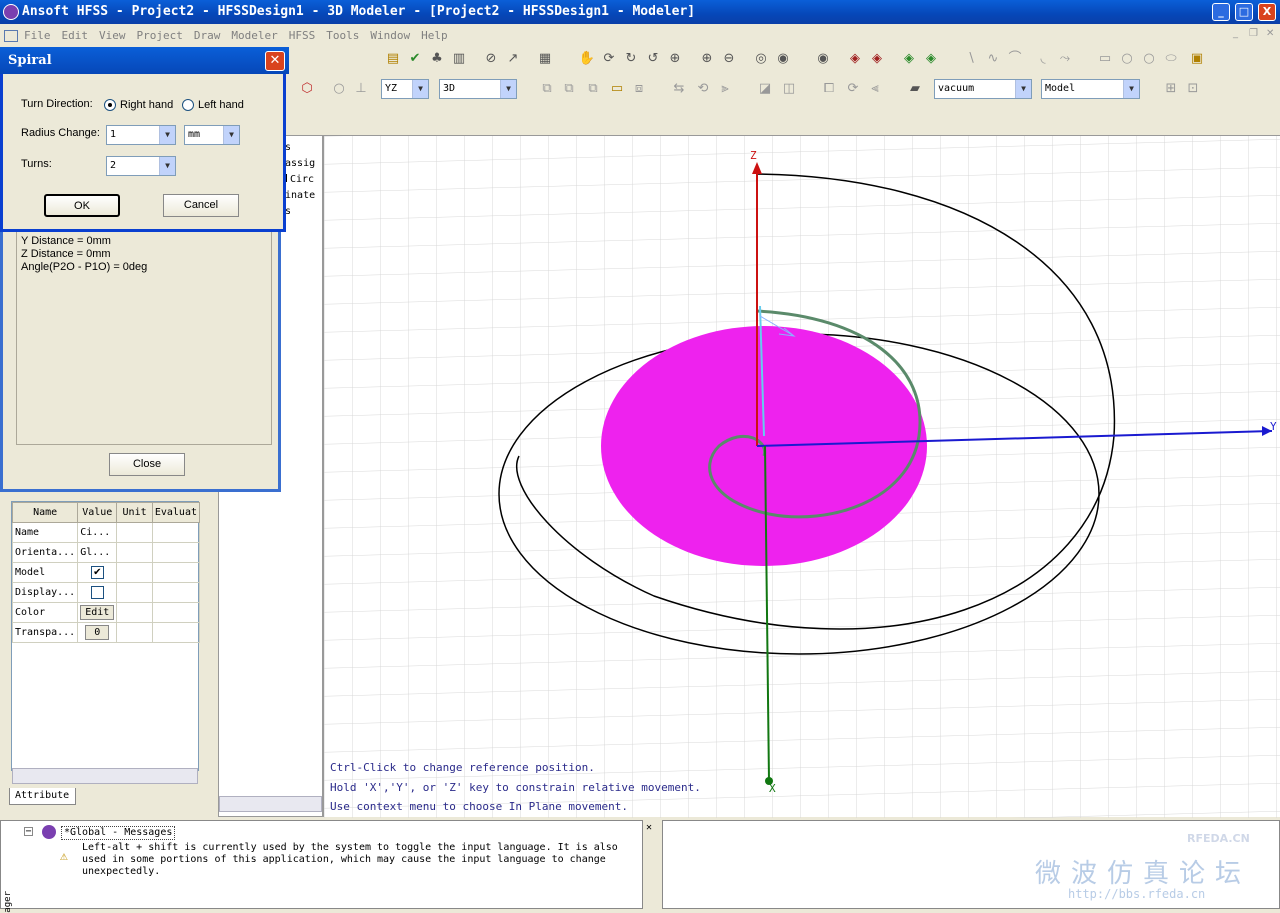 The height and width of the screenshot is (913, 1280). Describe the element at coordinates (1127, 59) in the screenshot. I see `circle-icon: ○` at that location.